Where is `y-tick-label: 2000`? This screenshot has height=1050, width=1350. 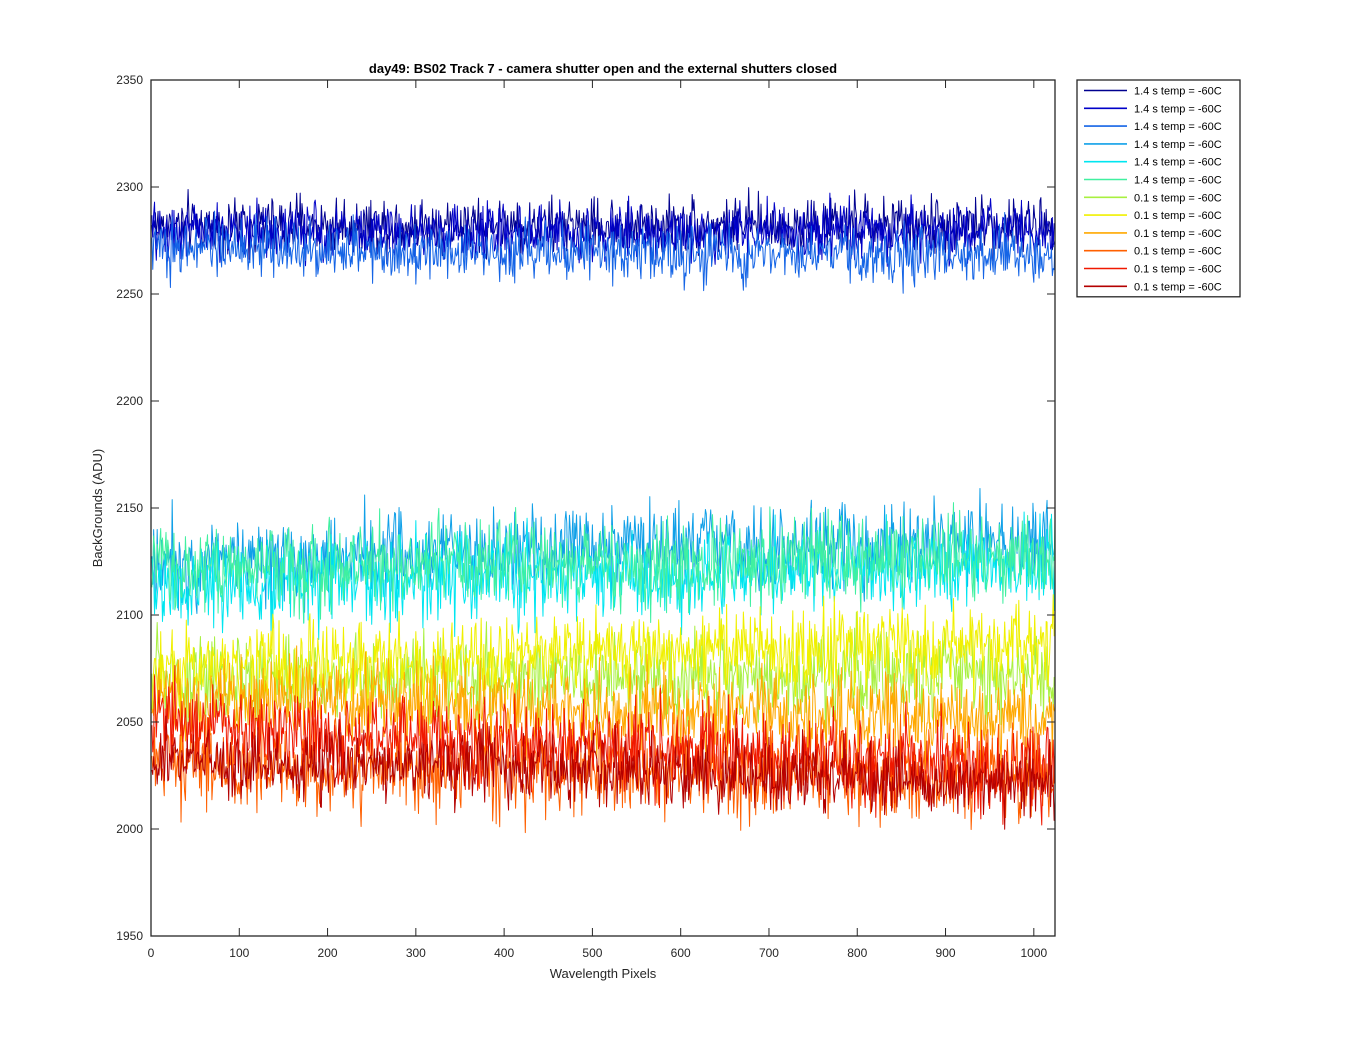
y-tick-label: 2000 is located at coordinates (129, 829).